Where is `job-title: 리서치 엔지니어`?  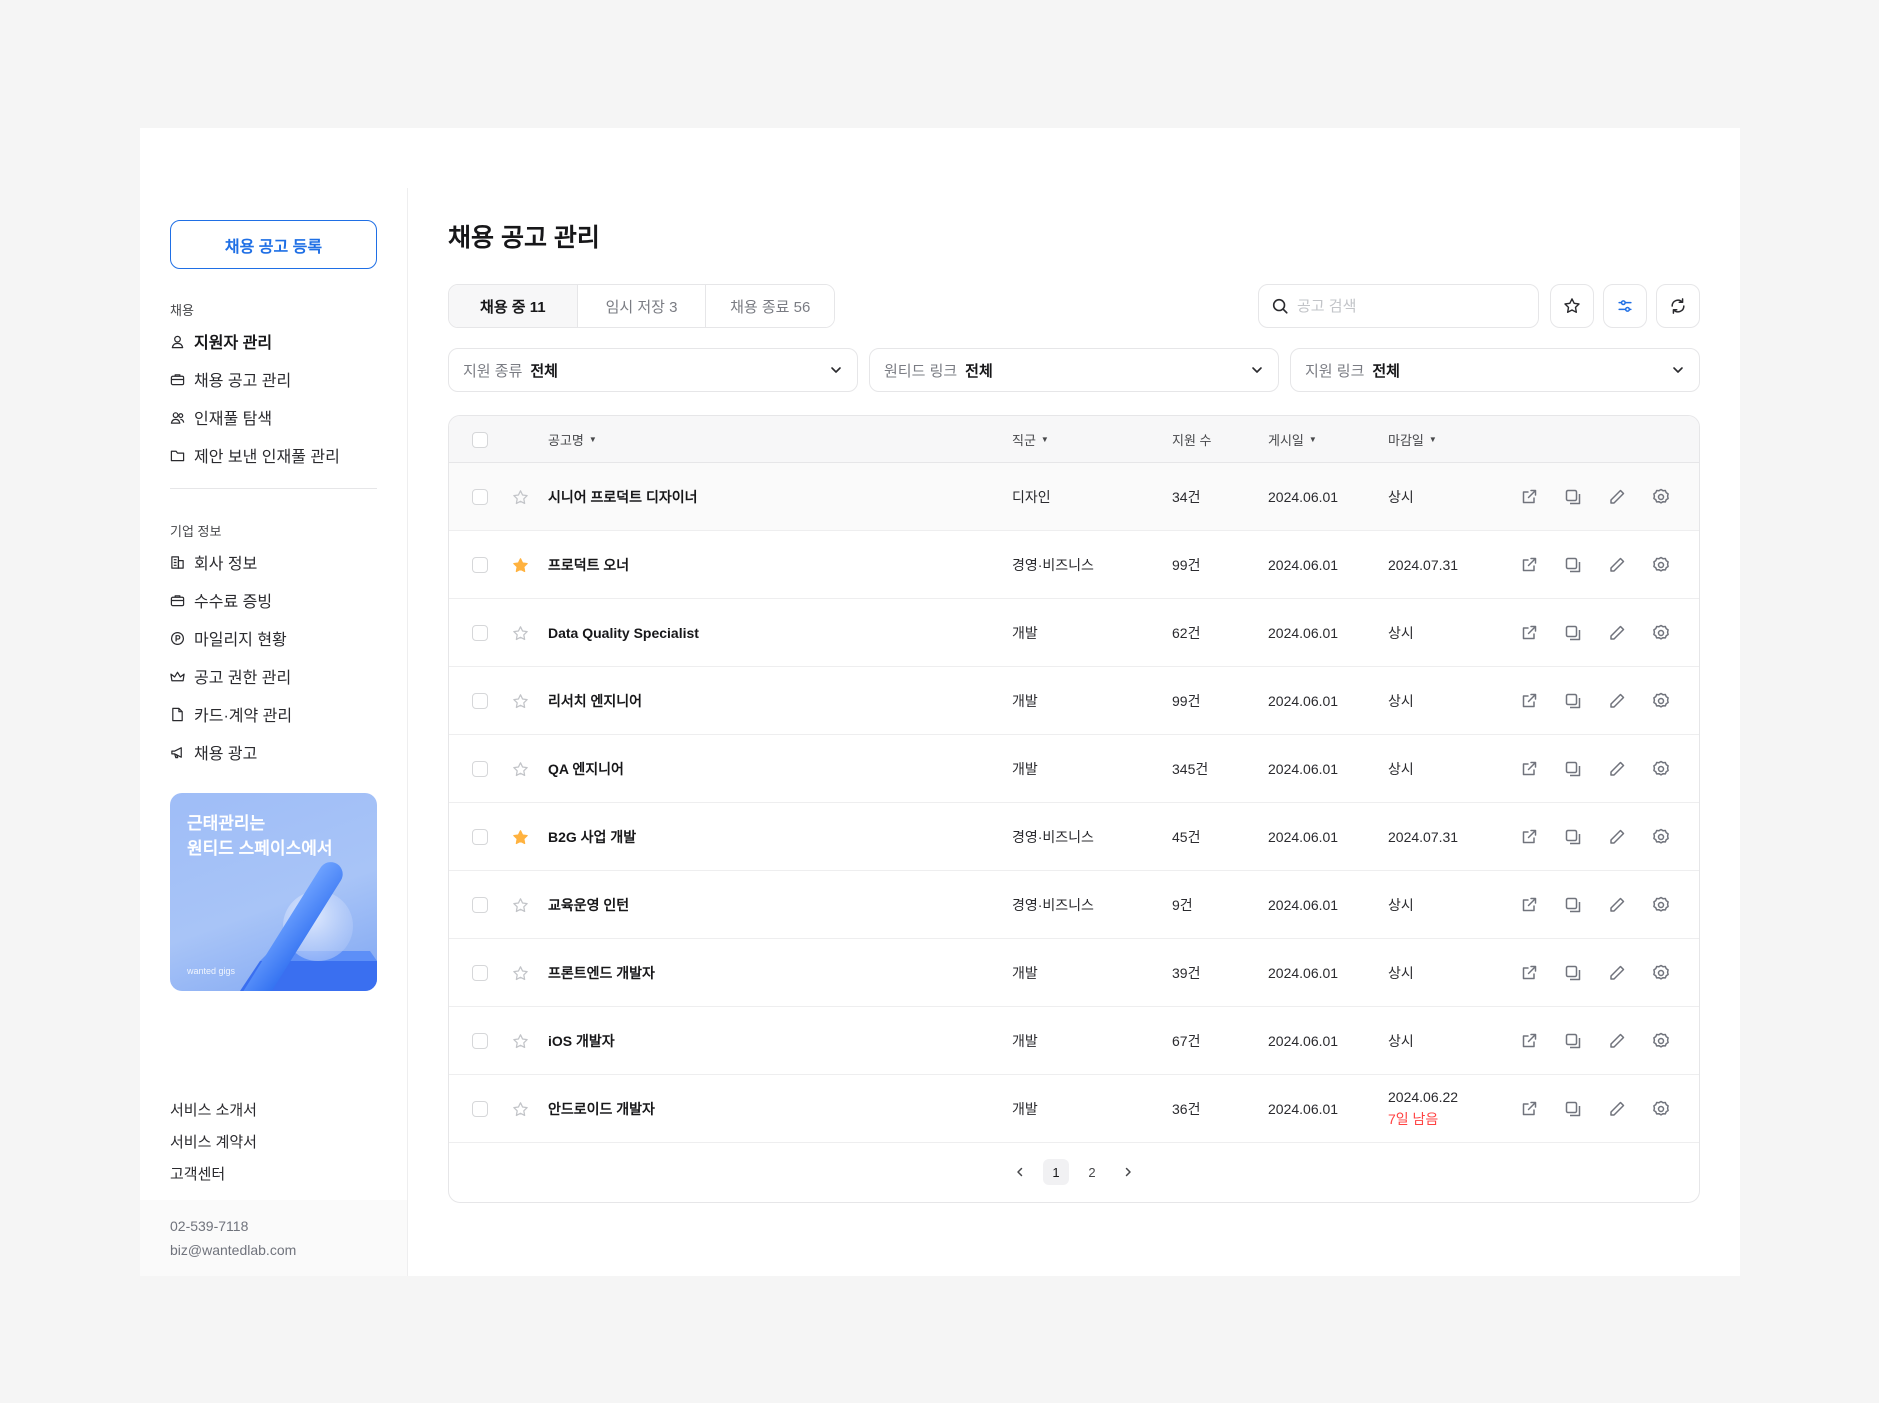 job-title: 리서치 엔지니어 is located at coordinates (595, 701).